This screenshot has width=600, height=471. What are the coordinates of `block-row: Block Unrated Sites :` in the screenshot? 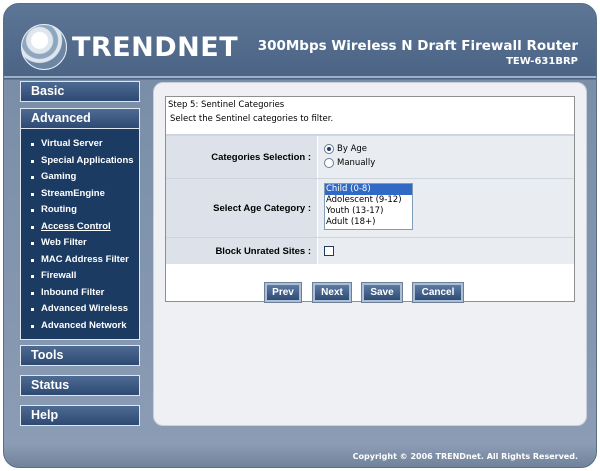 It's located at (370, 250).